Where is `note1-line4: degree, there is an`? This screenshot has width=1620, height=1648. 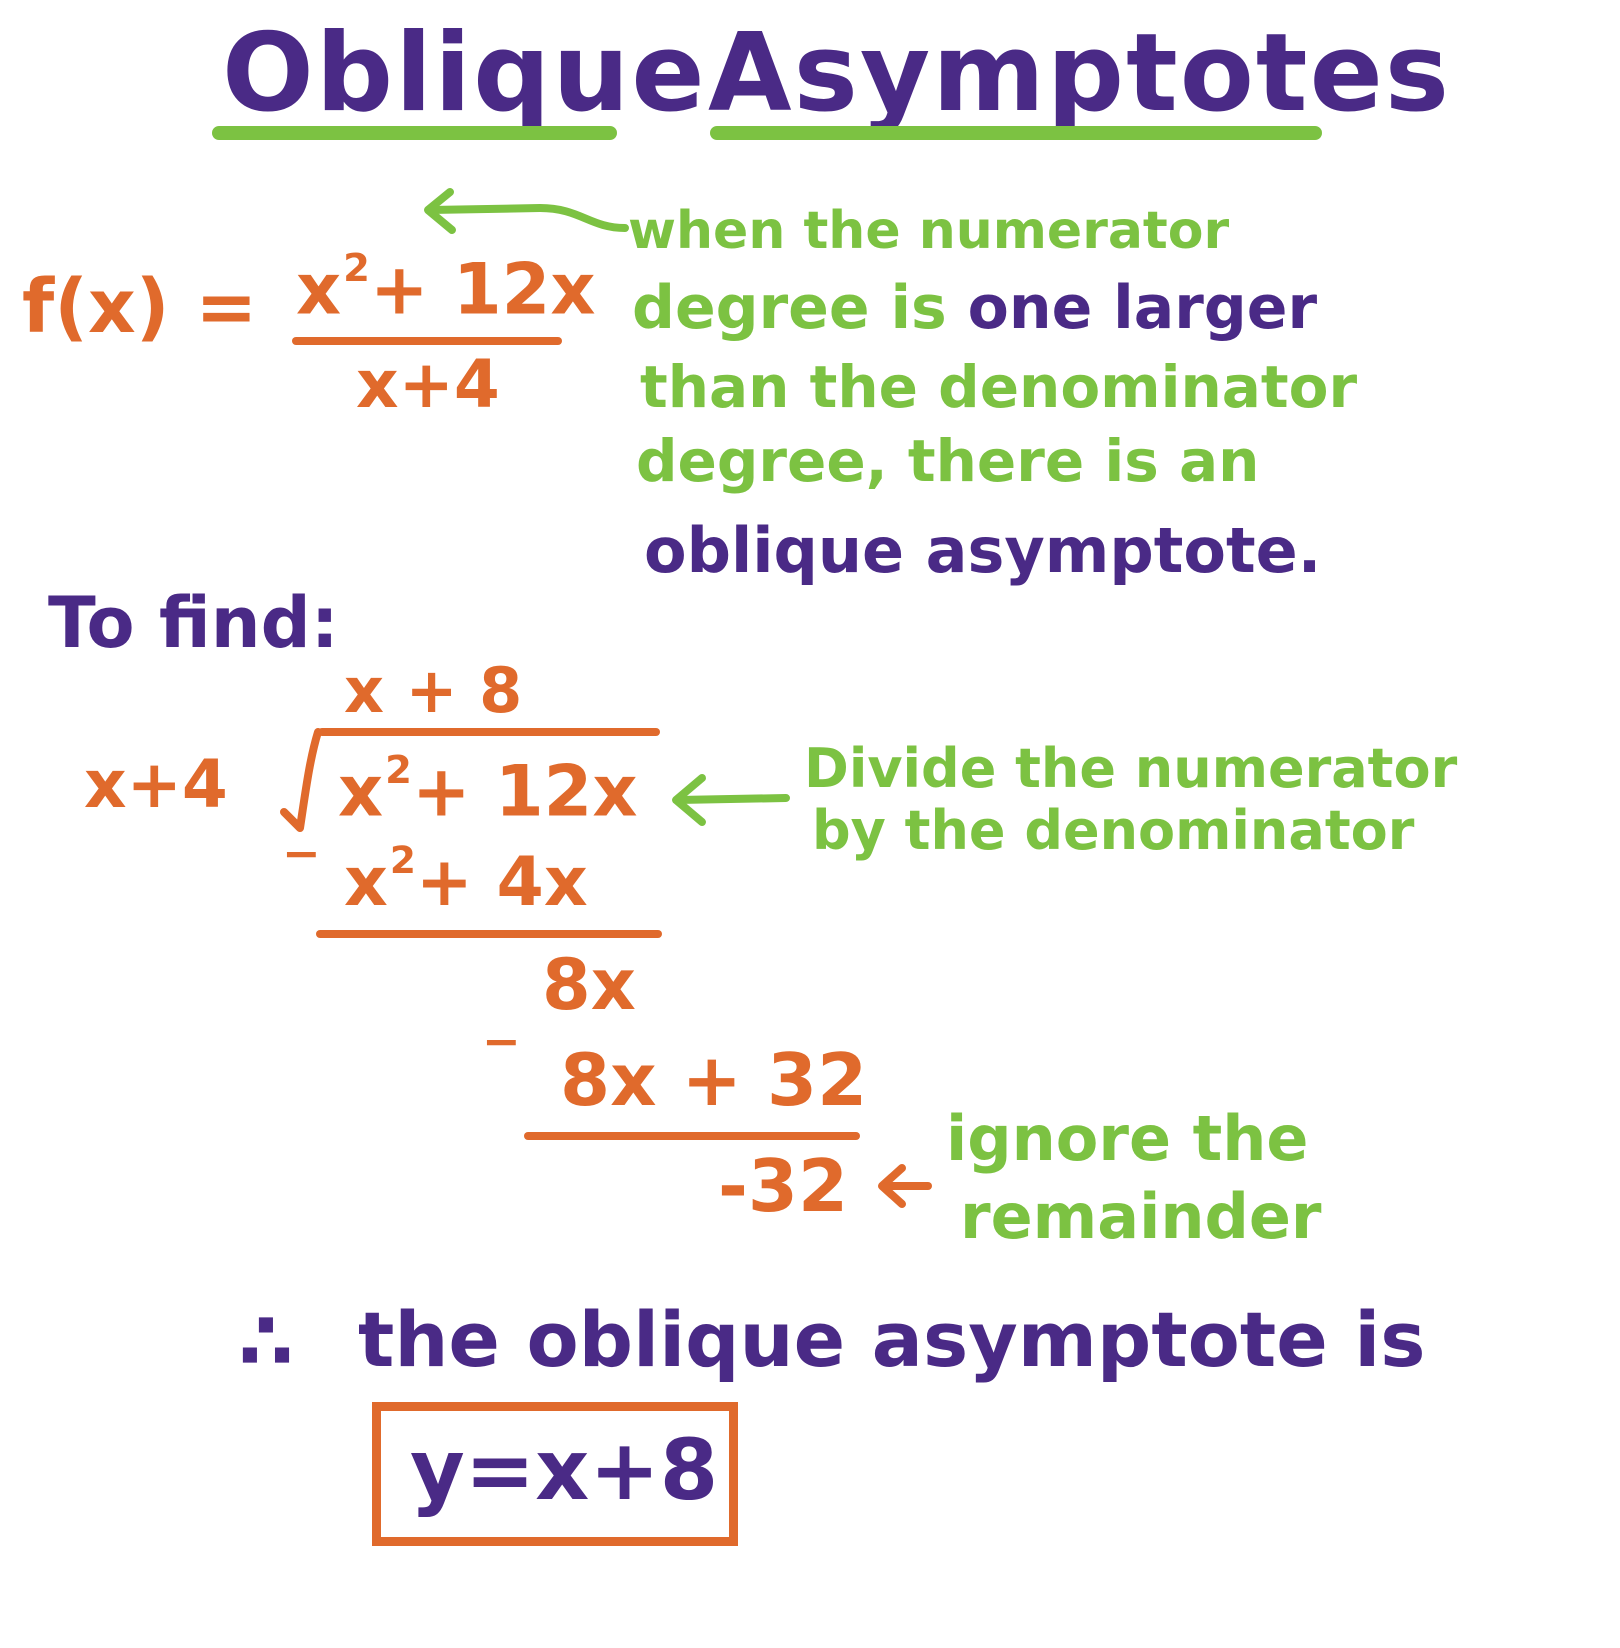
note1-line4: degree, there is an is located at coordinates (948, 461).